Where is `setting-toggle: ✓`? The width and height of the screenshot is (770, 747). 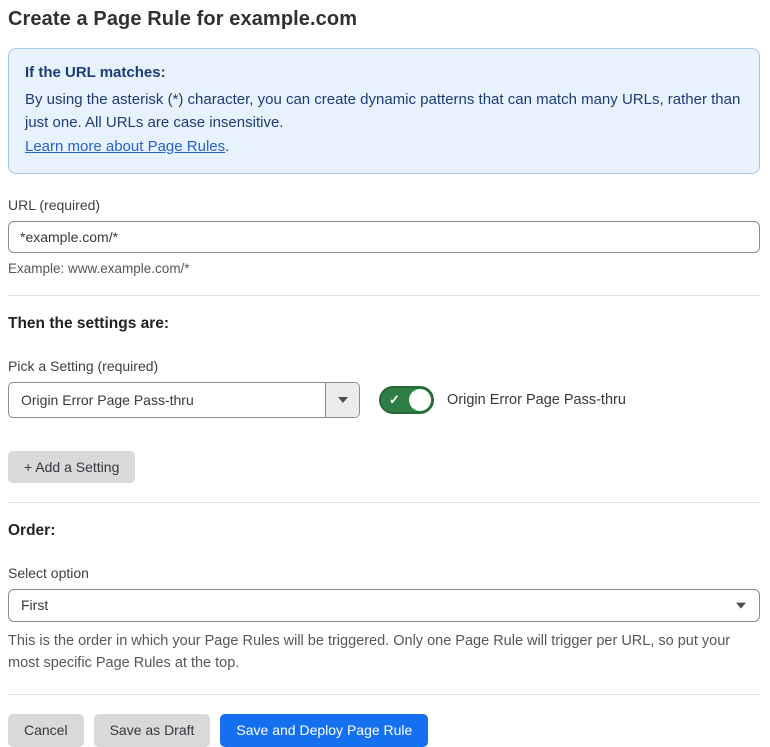
setting-toggle: ✓ is located at coordinates (406, 399).